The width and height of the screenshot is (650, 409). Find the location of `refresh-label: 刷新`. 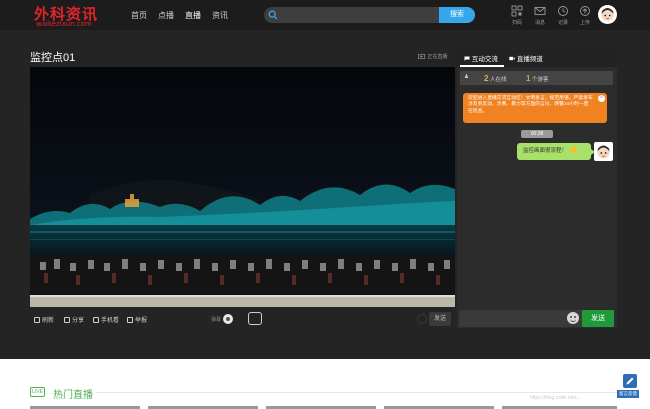

refresh-label: 刷新 is located at coordinates (48, 321).